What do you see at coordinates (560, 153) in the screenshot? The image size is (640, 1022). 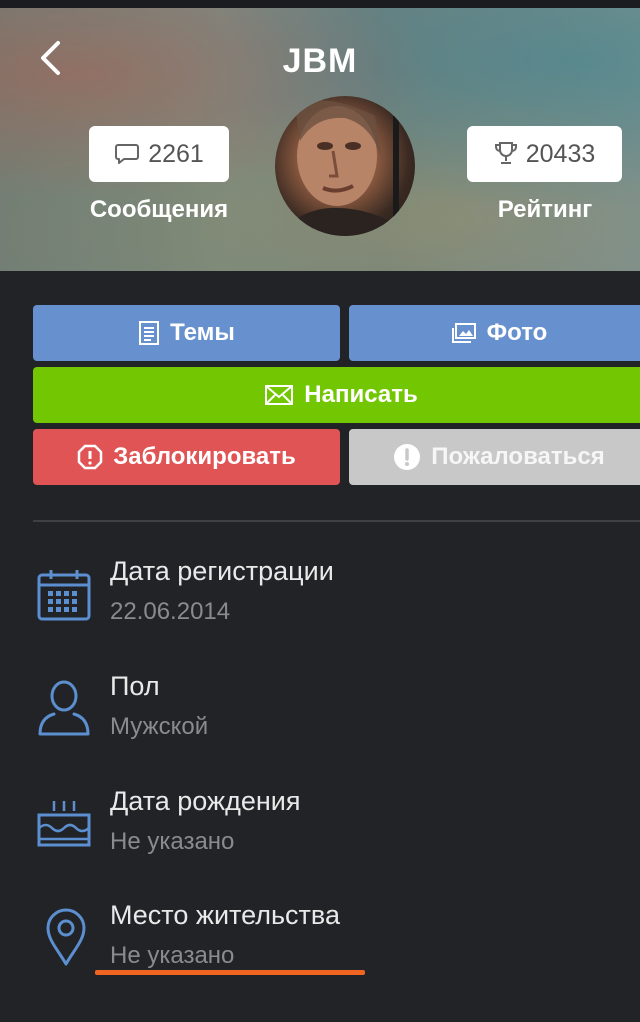 I see `rating-count: 20433` at bounding box center [560, 153].